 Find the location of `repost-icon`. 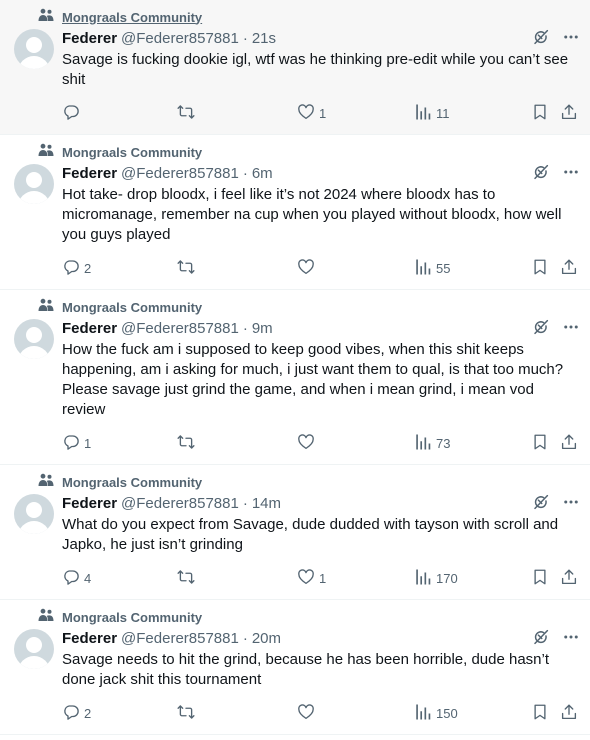

repost-icon is located at coordinates (186, 268).